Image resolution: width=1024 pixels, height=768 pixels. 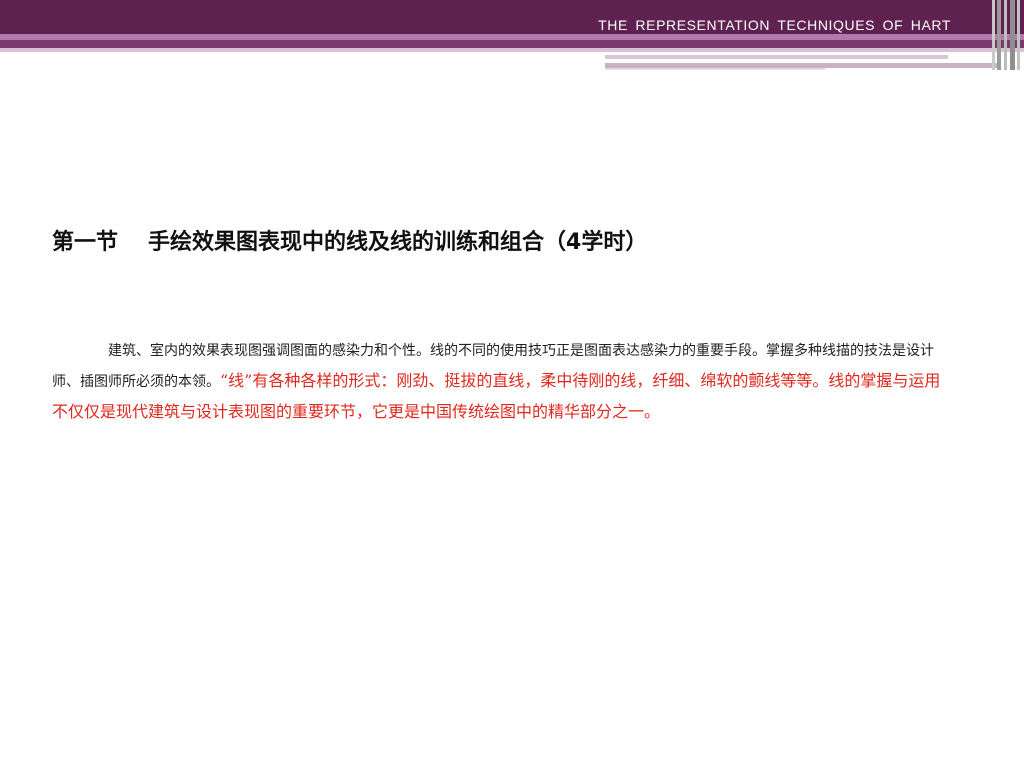 What do you see at coordinates (85, 242) in the screenshot?
I see `section-number: 第一节` at bounding box center [85, 242].